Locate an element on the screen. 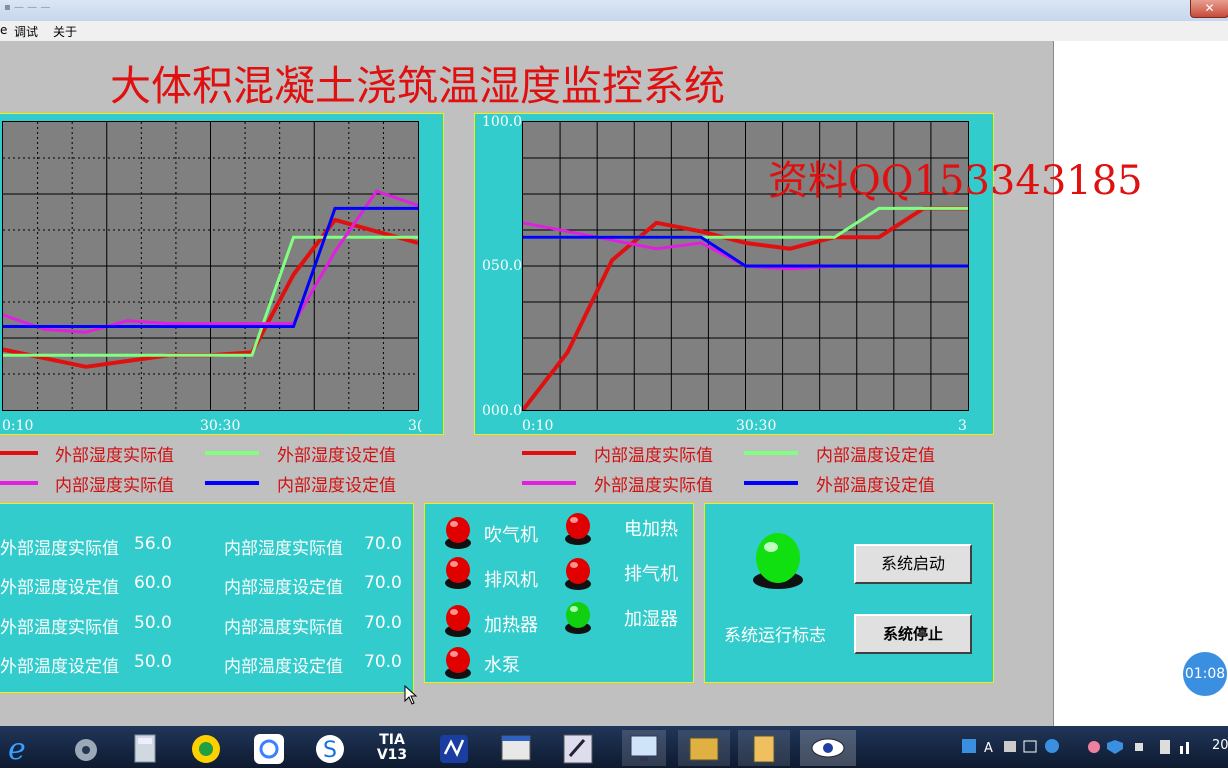  legend-label: 内部温度设定值 is located at coordinates (875, 456).